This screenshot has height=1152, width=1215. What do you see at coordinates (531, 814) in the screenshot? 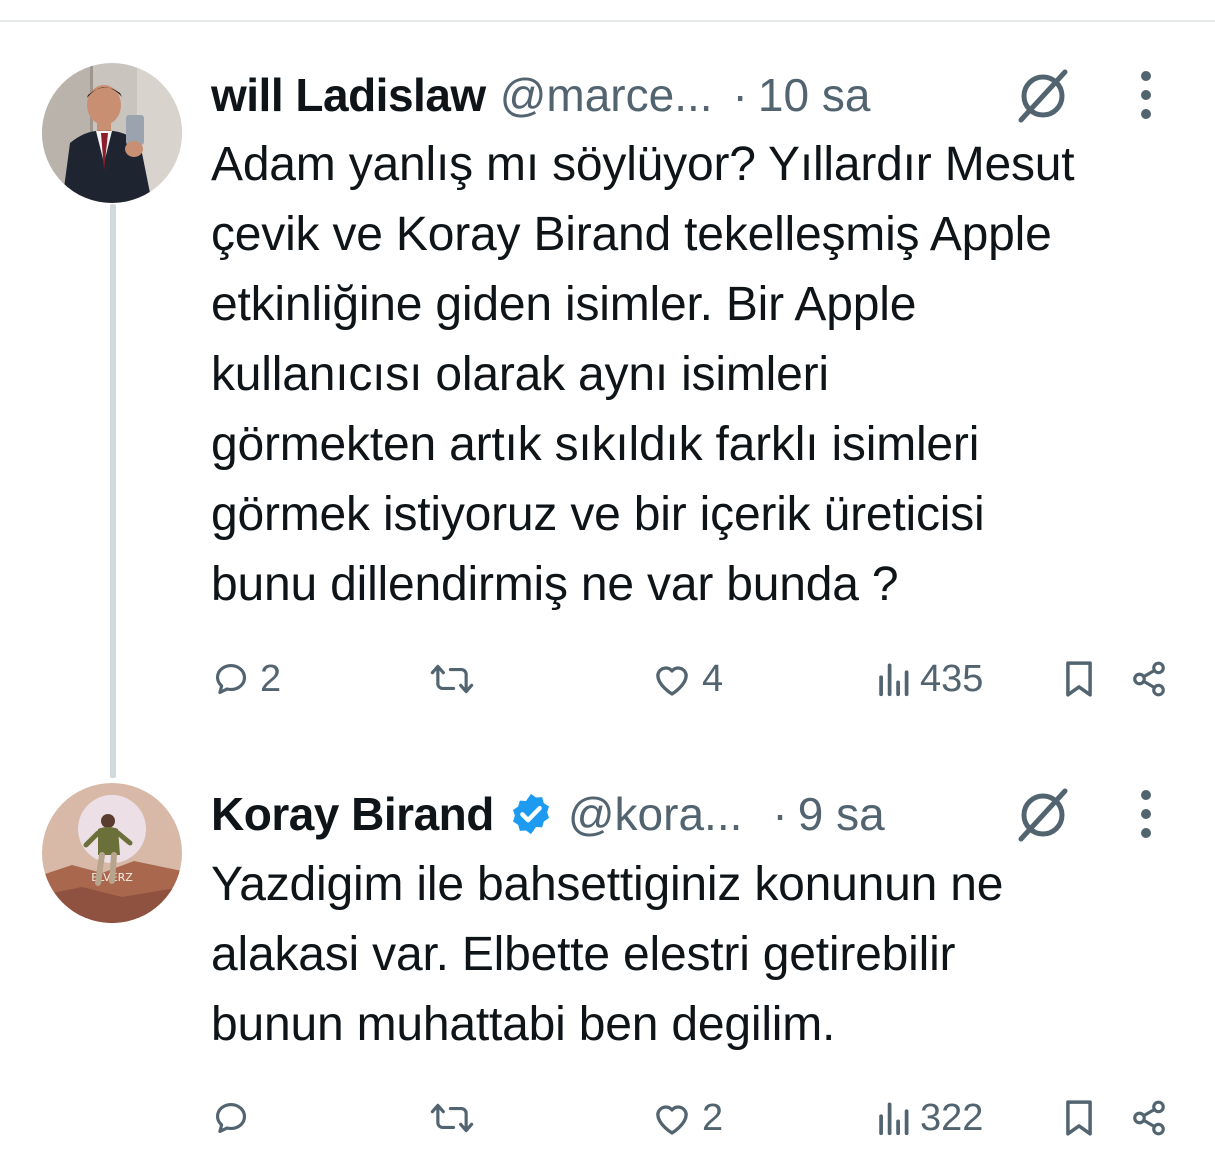
I see `verified-badge-icon` at bounding box center [531, 814].